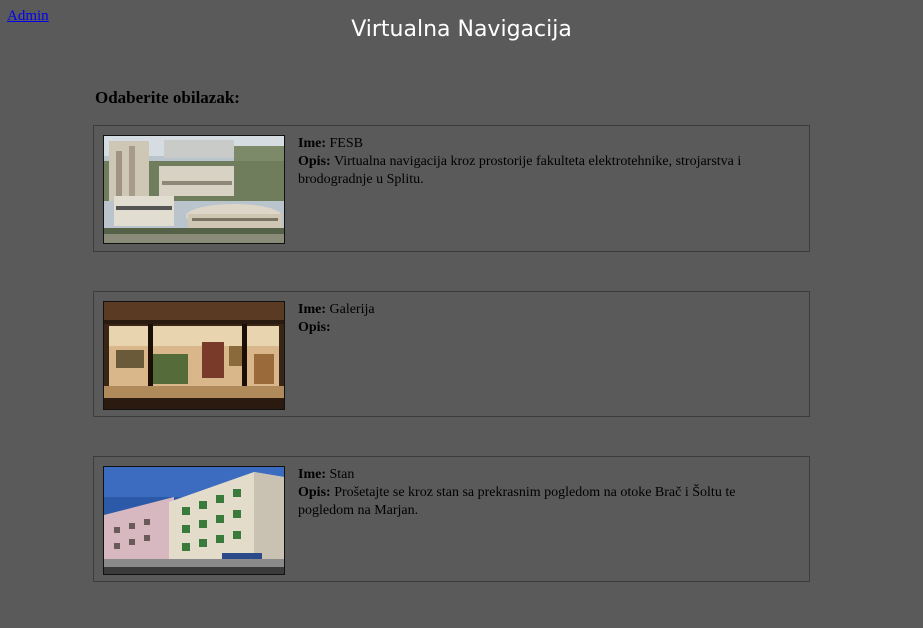 Image resolution: width=923 pixels, height=628 pixels. Describe the element at coordinates (194, 520) in the screenshot. I see `tour-thumbnail-stan` at that location.